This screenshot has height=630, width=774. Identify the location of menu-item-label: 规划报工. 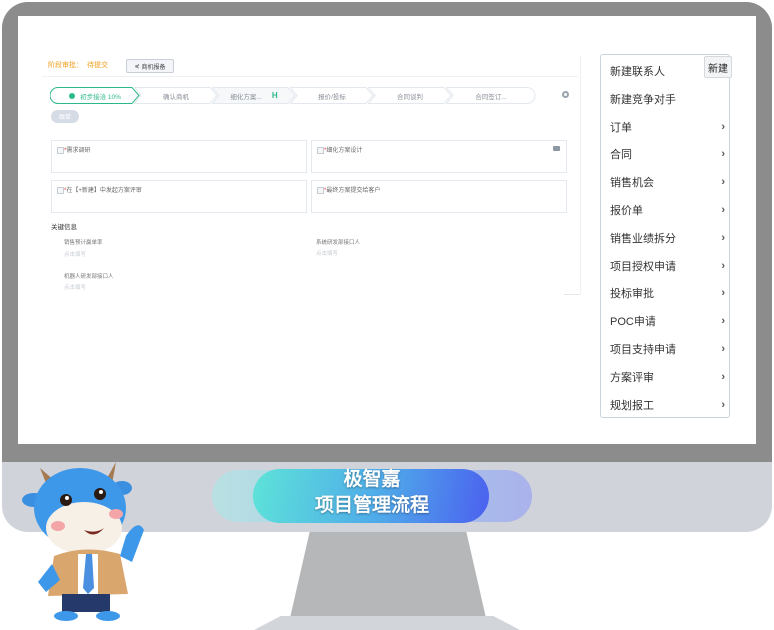
(632, 405).